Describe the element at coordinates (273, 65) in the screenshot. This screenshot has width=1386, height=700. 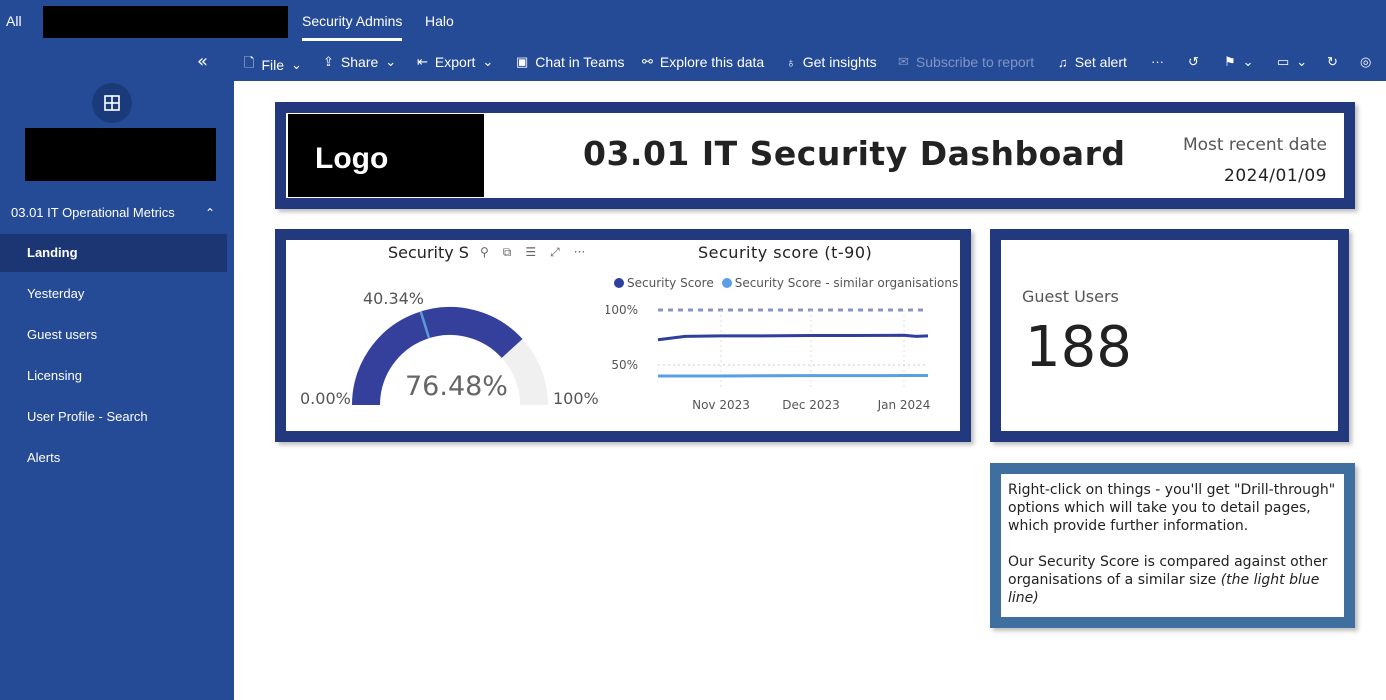
I see `file-menu-button: 🗋 File ⌄` at that location.